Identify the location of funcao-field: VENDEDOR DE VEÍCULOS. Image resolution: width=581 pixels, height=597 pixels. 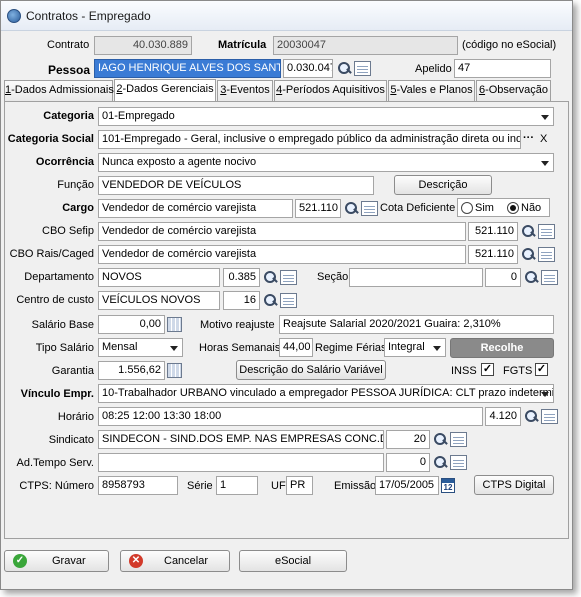
(236, 185).